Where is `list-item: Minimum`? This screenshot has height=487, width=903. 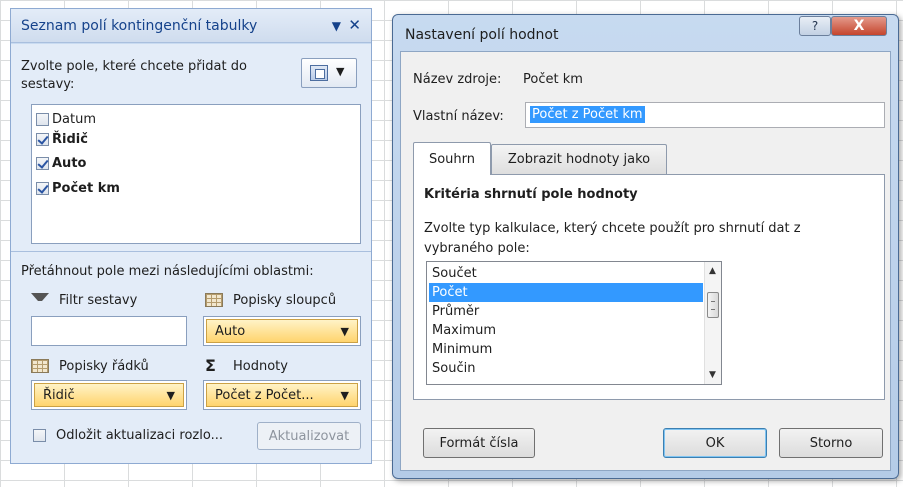 list-item: Minimum is located at coordinates (566, 349).